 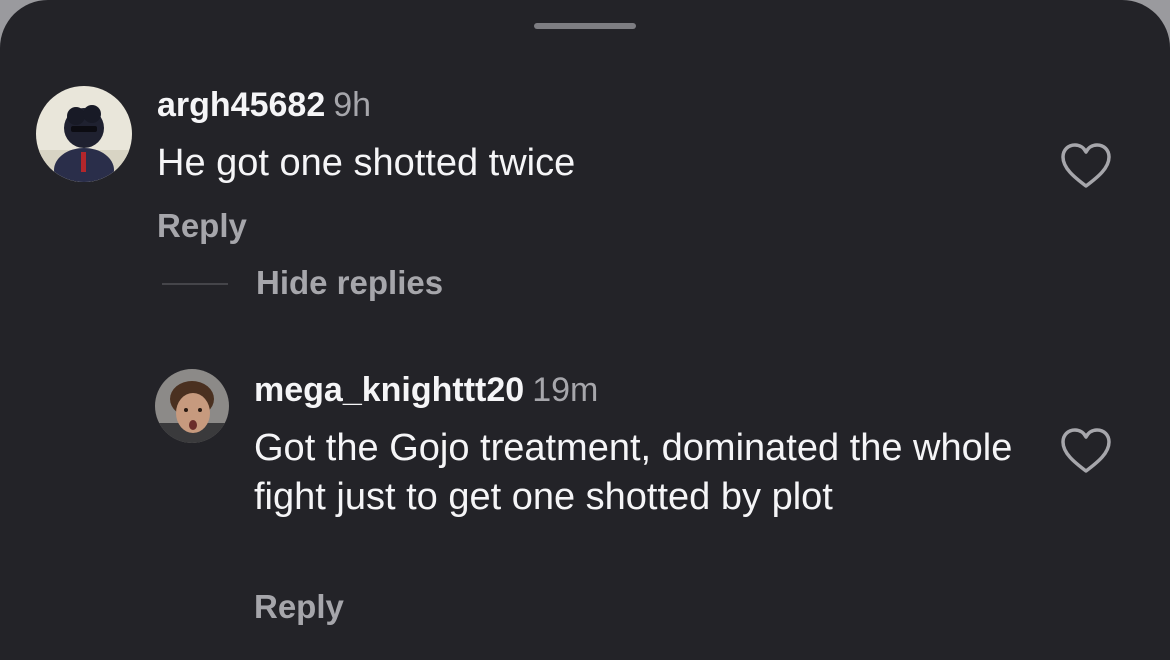 What do you see at coordinates (585, 26) in the screenshot?
I see `sheet-grabber-handle` at bounding box center [585, 26].